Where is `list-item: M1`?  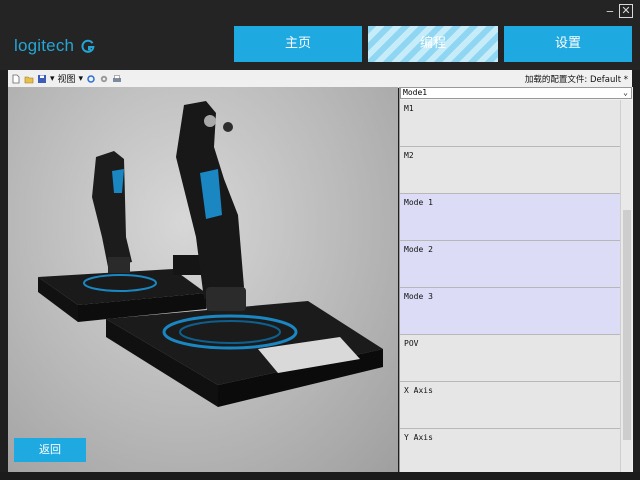 list-item: M1 is located at coordinates (510, 123).